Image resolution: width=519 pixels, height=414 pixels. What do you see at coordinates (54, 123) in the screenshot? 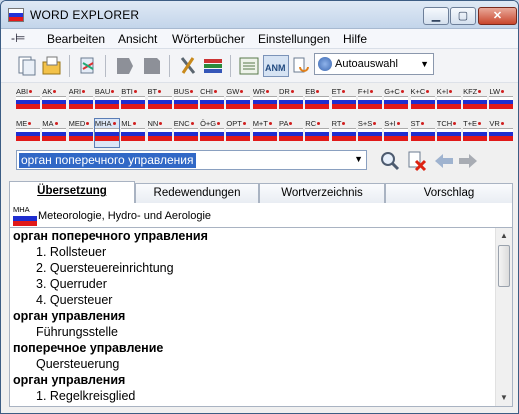
I see `dictionary-code: MA` at bounding box center [54, 123].